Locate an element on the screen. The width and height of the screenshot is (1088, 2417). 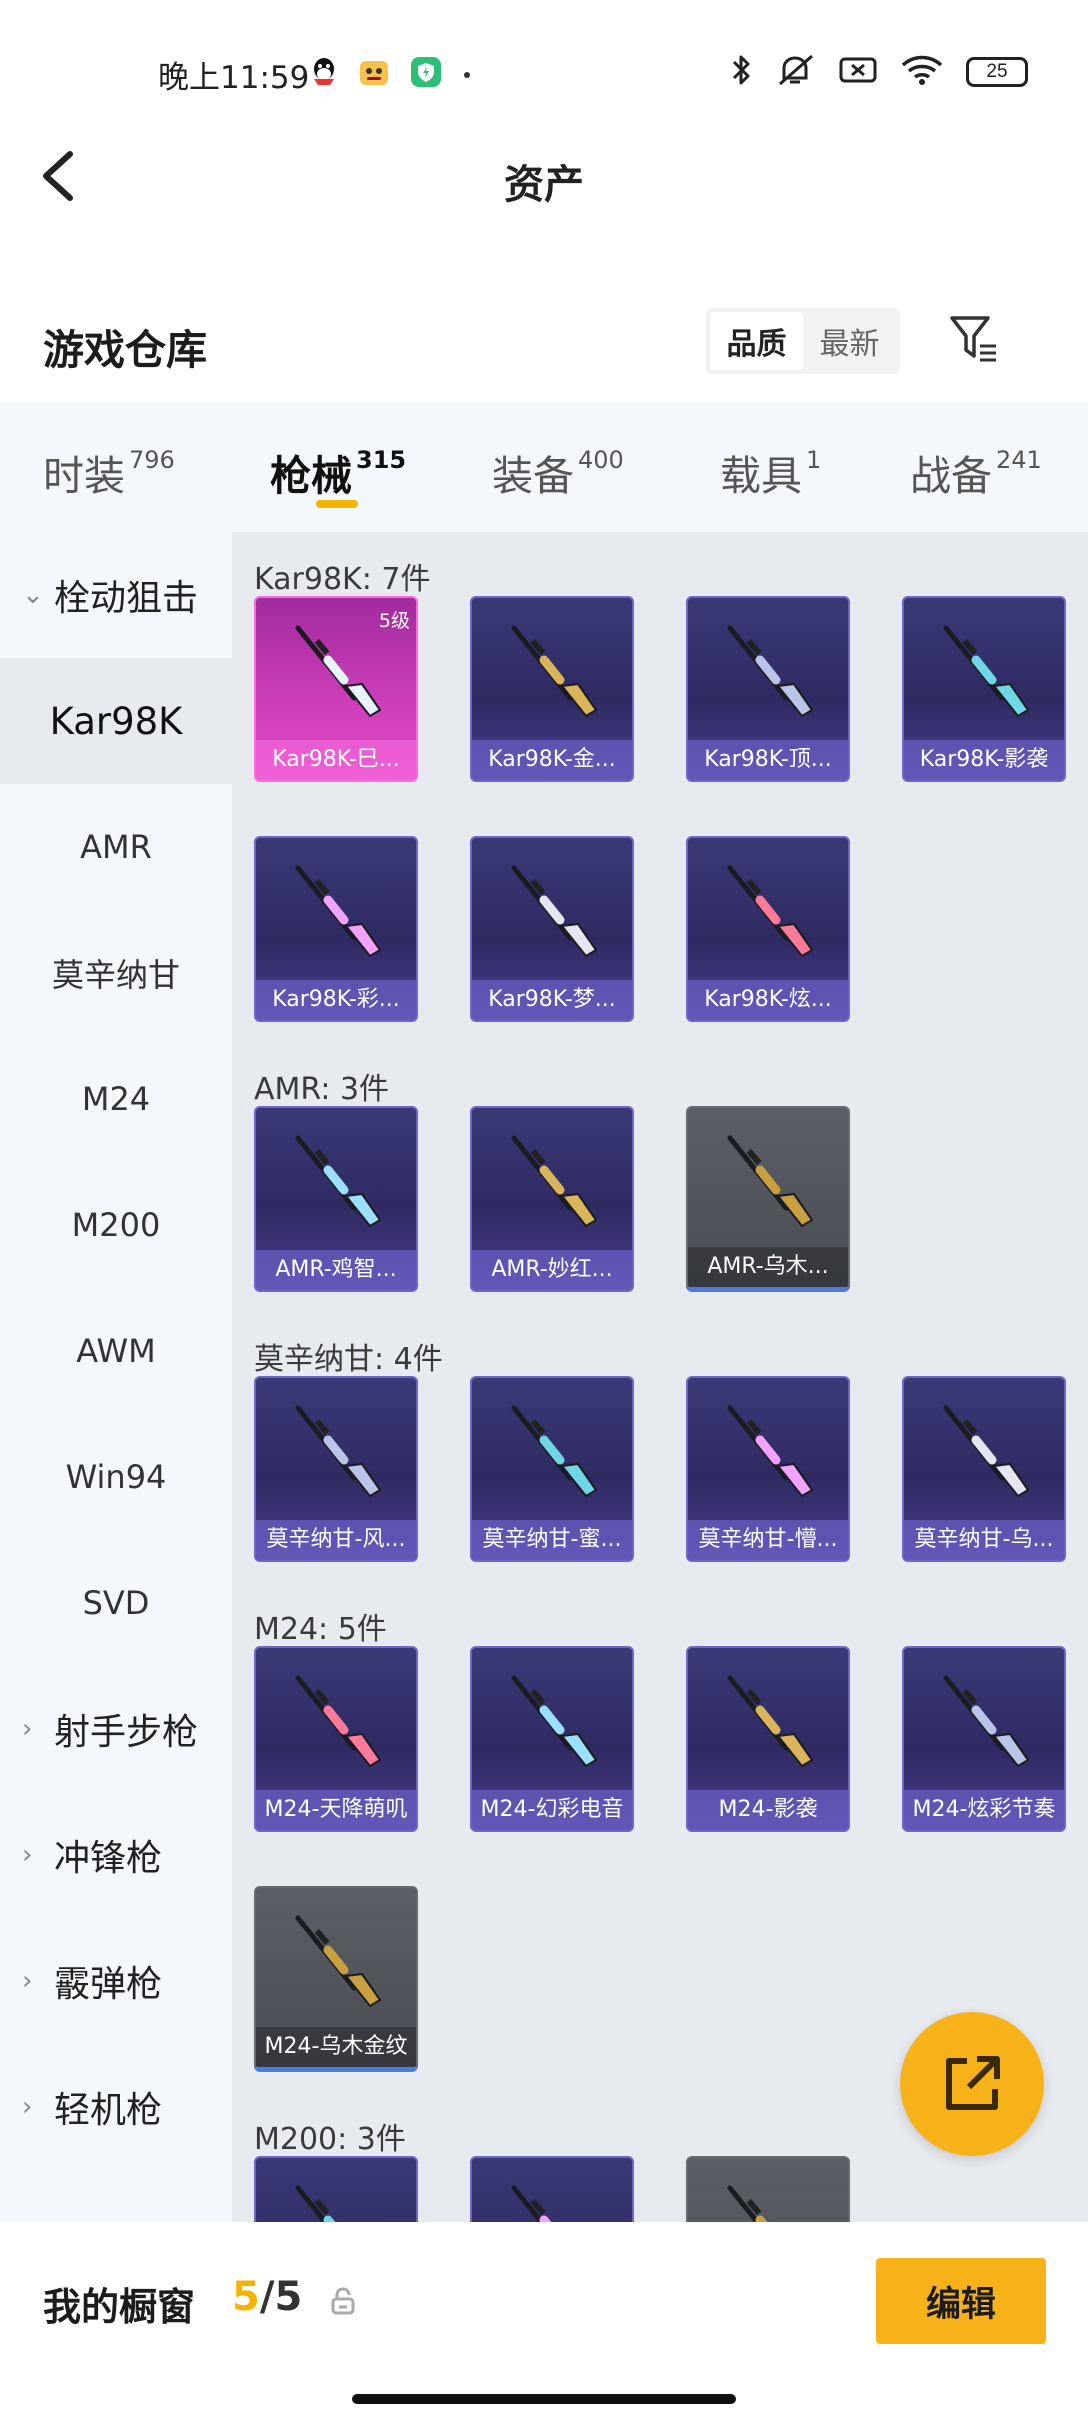
tab-firearms: 枪械 315 is located at coordinates (338, 472).